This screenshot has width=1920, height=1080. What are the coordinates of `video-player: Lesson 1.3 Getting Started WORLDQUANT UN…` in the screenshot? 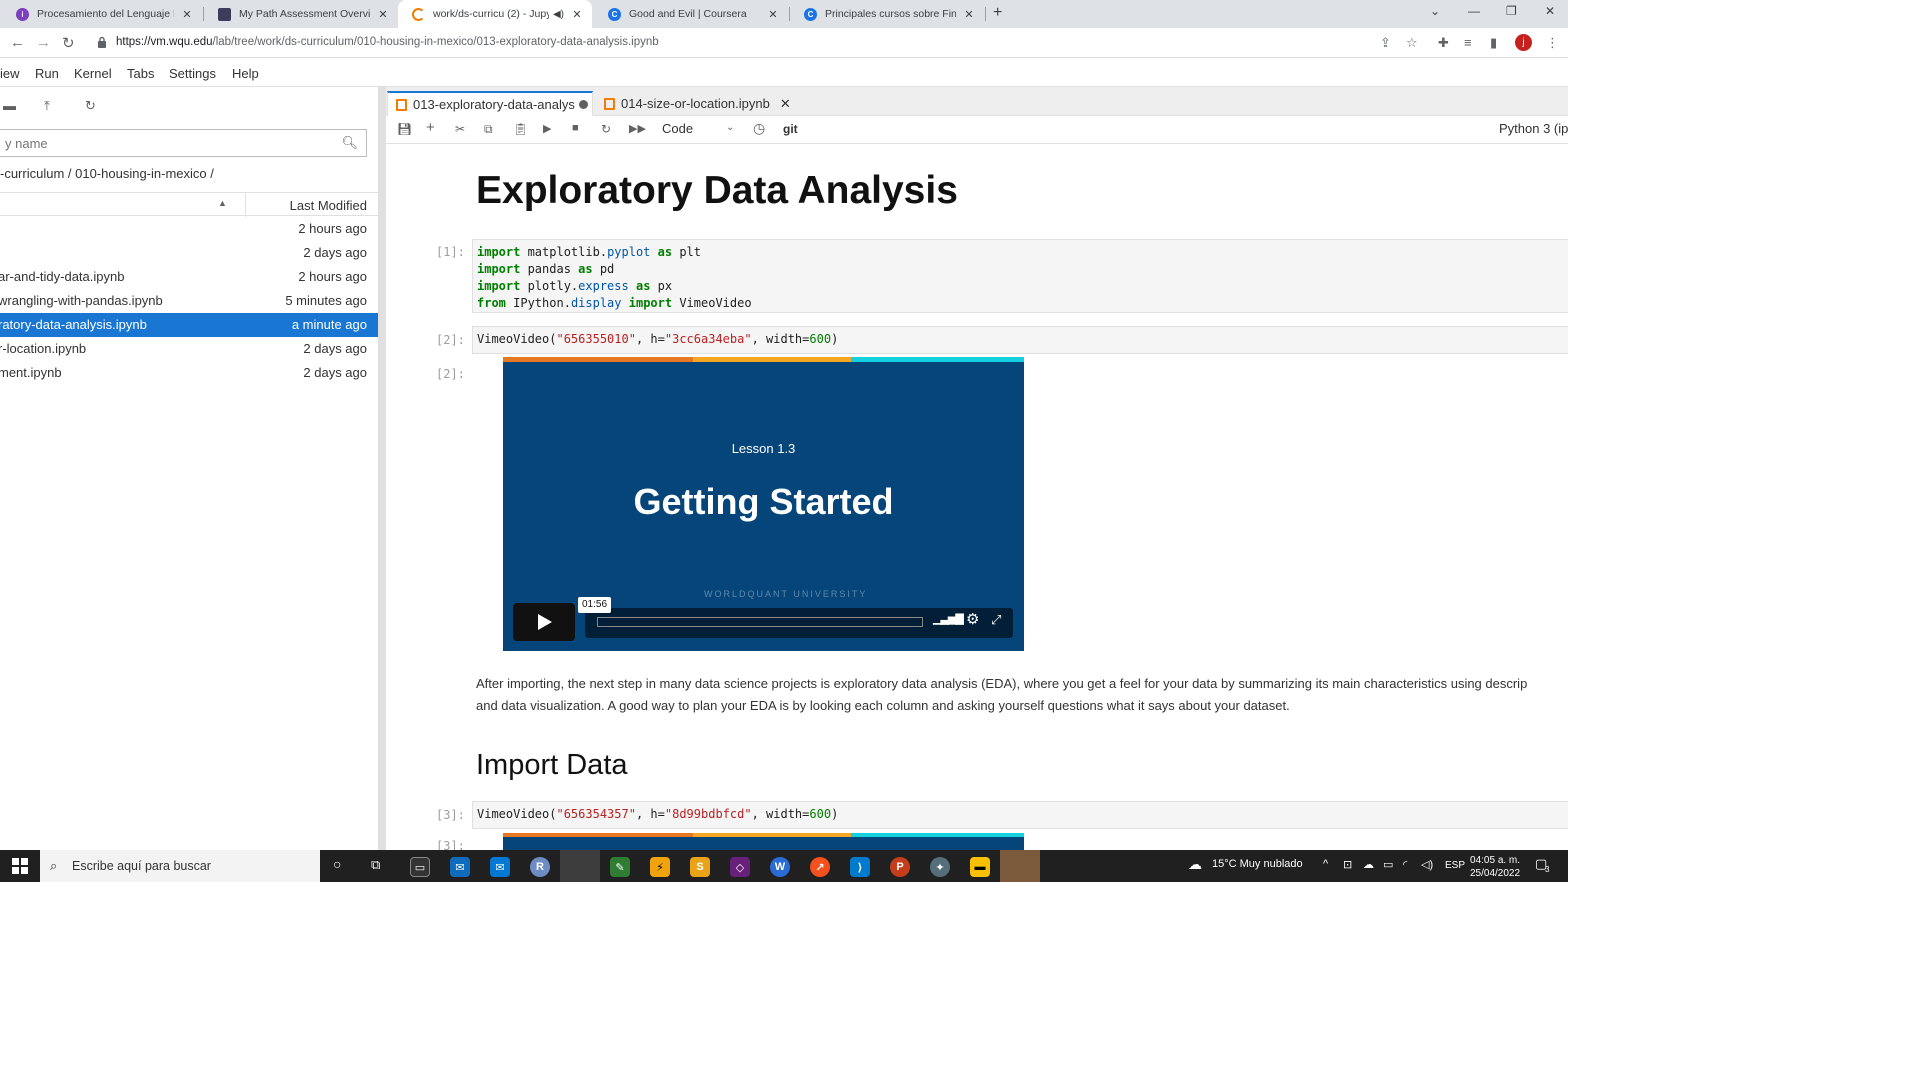 It's located at (763, 504).